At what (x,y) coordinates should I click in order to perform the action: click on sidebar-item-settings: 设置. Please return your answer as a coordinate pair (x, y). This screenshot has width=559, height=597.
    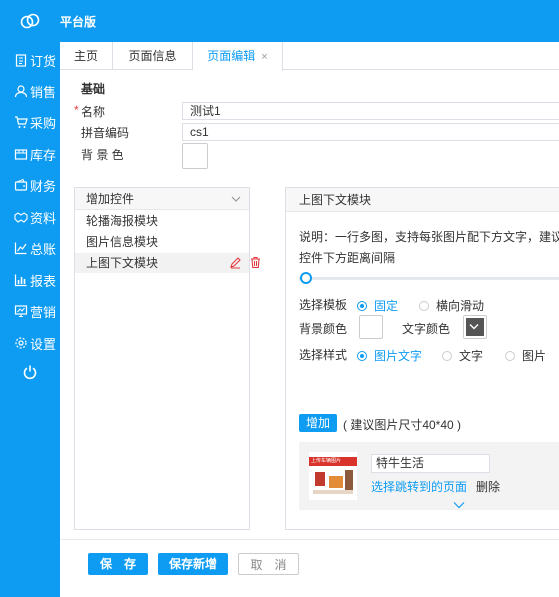
    Looking at the image, I should click on (30, 343).